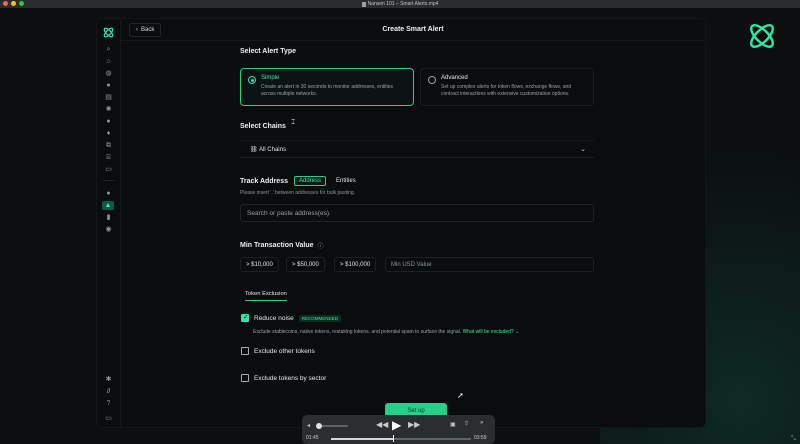  What do you see at coordinates (254, 150) in the screenshot?
I see `chain-icon: ⛓` at bounding box center [254, 150].